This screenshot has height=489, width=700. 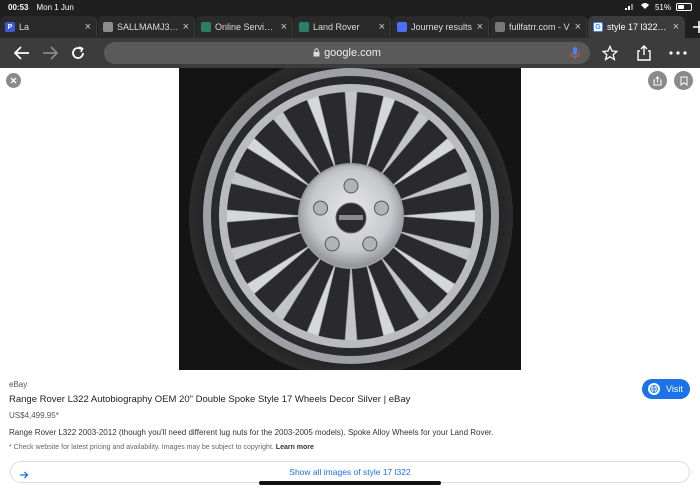 I want to click on new-tab-button, so click(x=696, y=27).